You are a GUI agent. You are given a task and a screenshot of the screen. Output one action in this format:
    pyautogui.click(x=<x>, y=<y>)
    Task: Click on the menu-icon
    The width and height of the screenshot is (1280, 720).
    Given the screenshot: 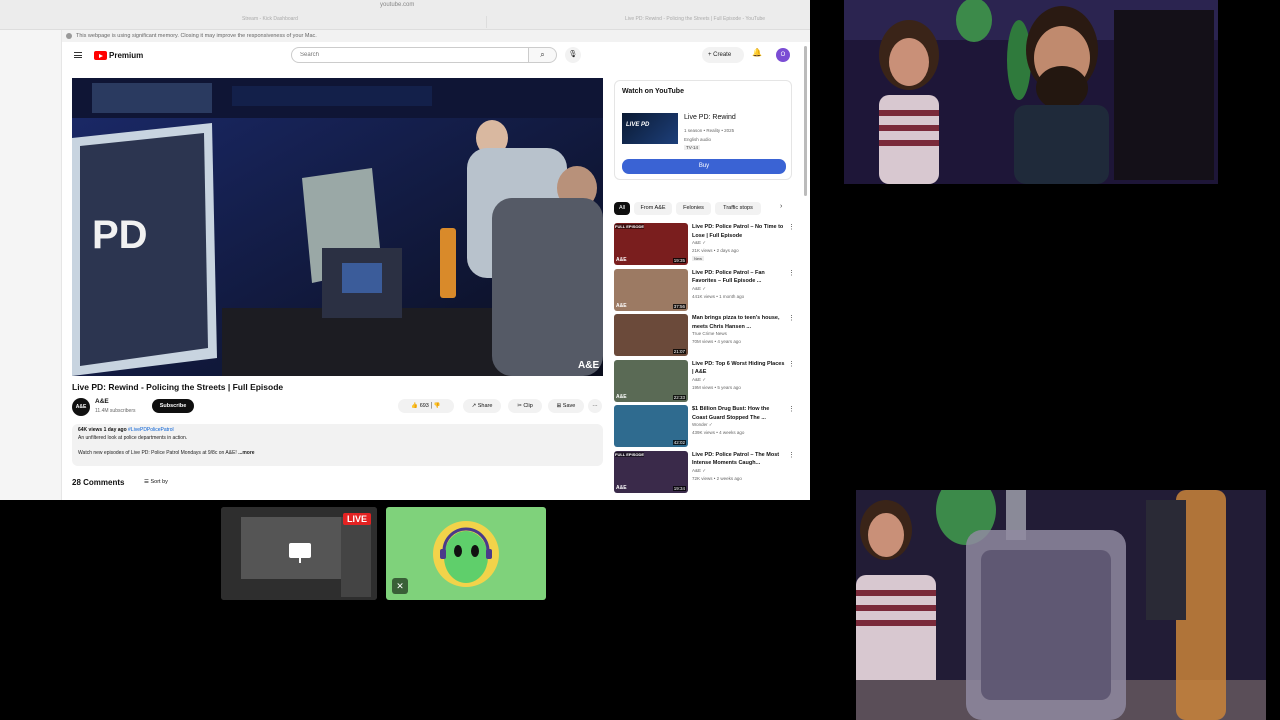 What is the action you would take?
    pyautogui.click(x=78, y=55)
    